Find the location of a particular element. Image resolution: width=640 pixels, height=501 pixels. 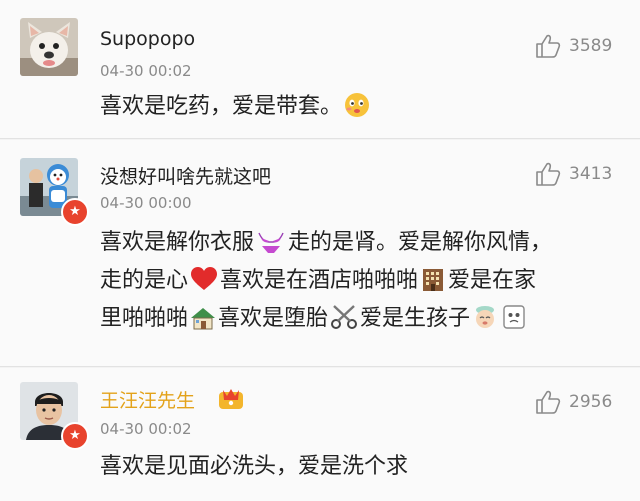

username: Supopopo is located at coordinates (147, 39).